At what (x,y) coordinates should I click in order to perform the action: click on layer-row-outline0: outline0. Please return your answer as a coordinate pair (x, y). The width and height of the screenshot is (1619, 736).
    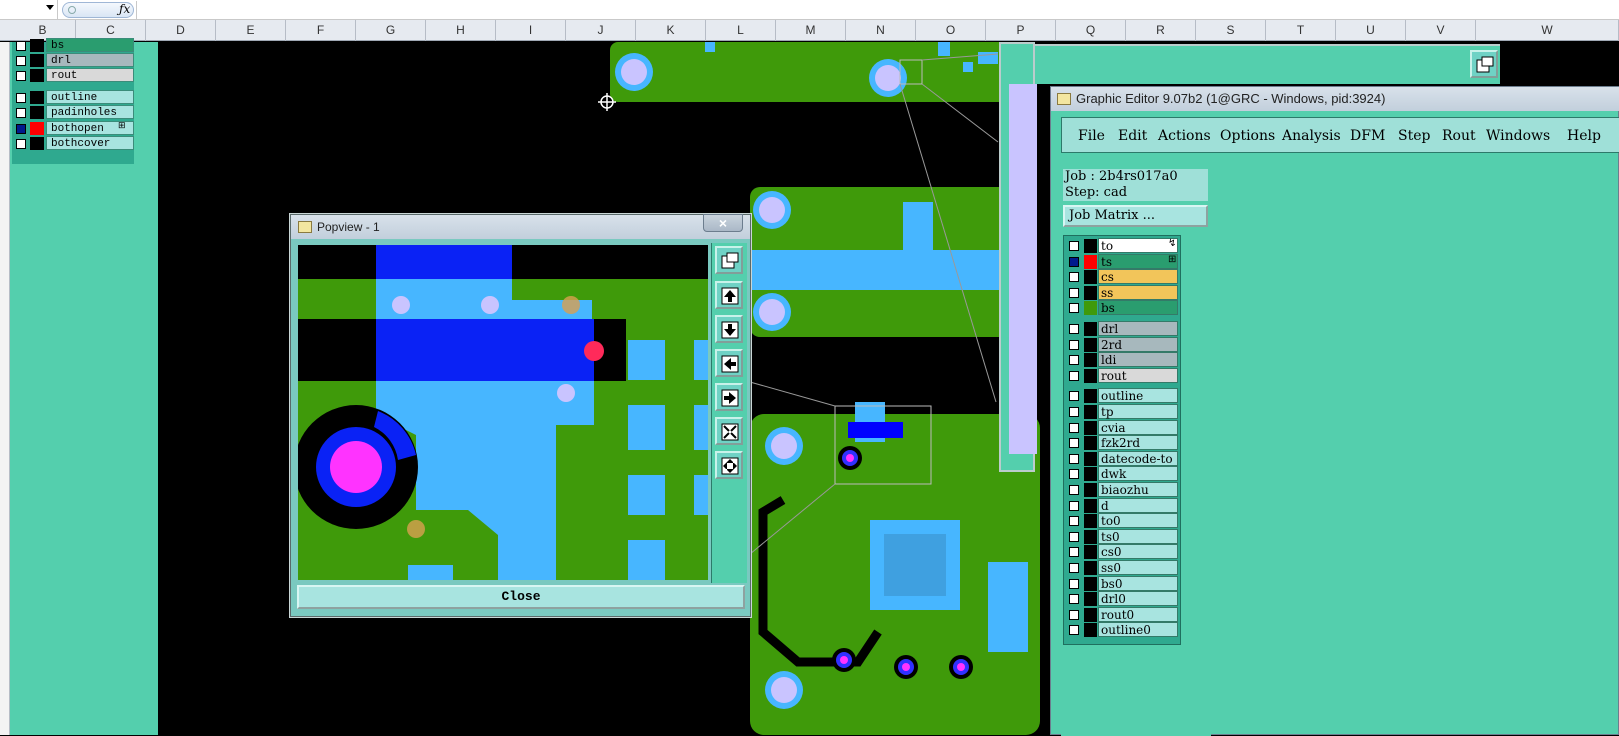
    Looking at the image, I should click on (1121, 630).